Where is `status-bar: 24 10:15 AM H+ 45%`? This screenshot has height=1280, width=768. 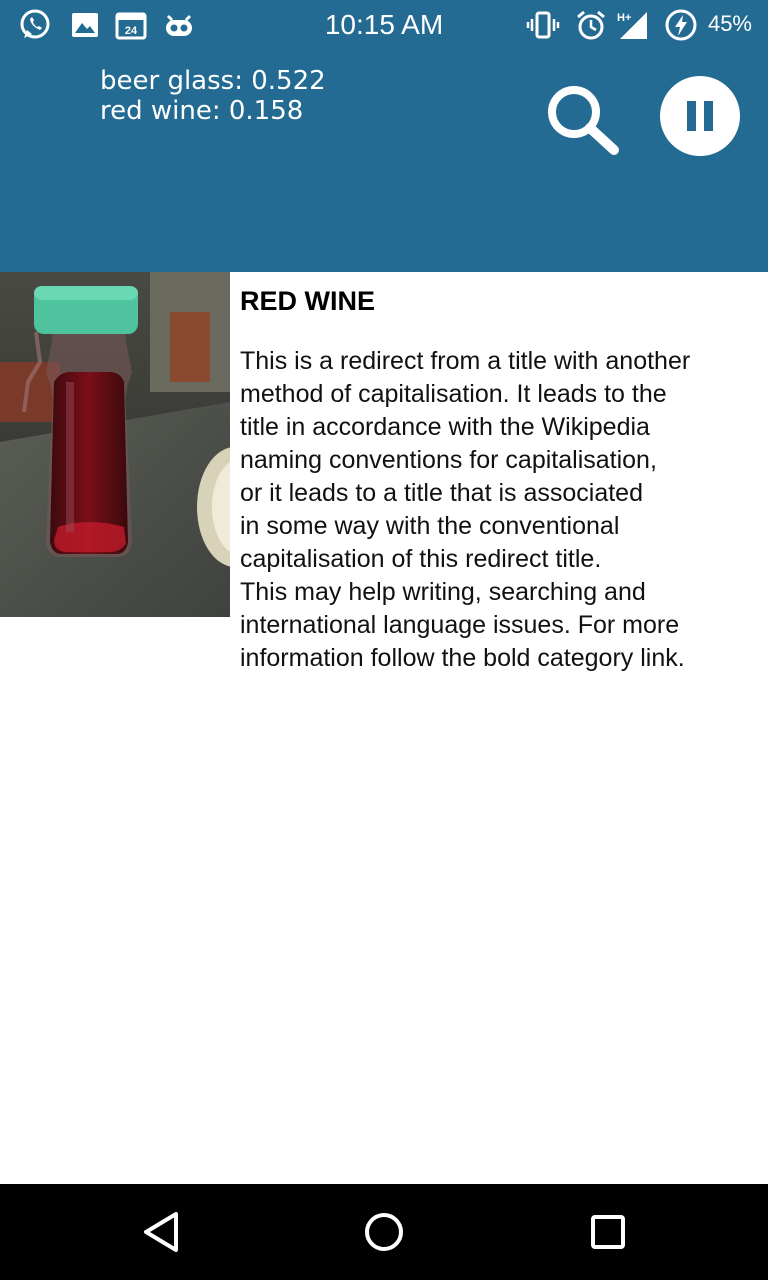
status-bar: 24 10:15 AM H+ 45% is located at coordinates (384, 25).